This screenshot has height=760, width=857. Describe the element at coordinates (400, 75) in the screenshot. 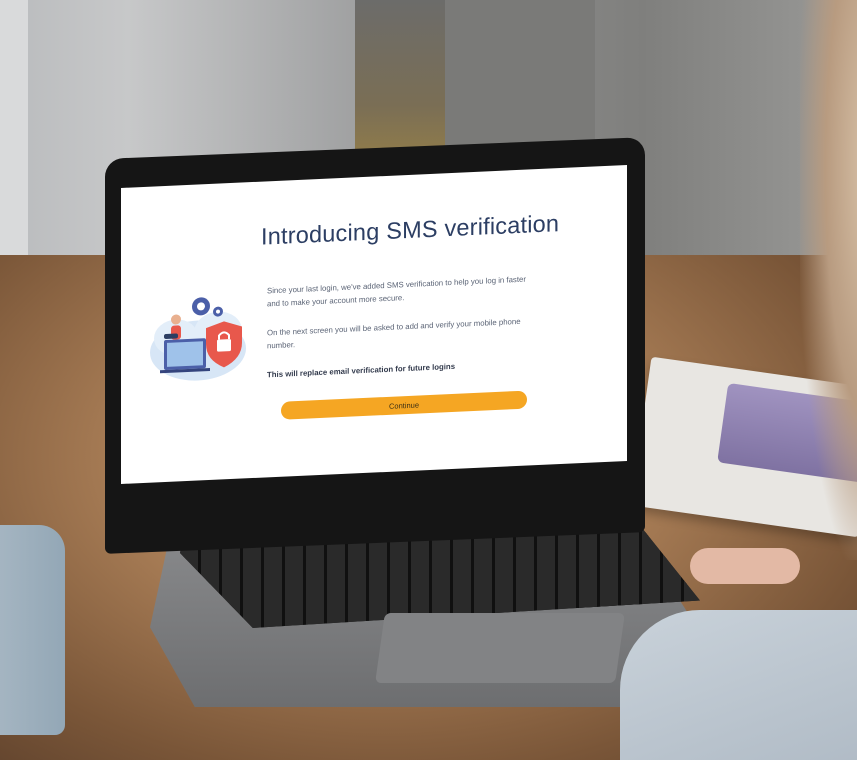

I see `background-doorway` at that location.